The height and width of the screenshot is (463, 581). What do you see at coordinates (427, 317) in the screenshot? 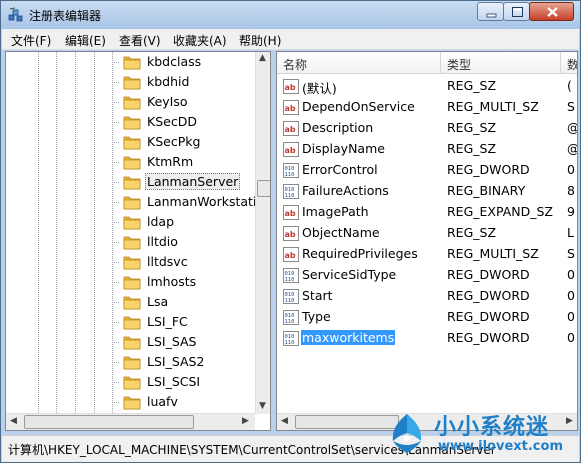
I see `table-row: 010 110 Type REG_DWORD 0` at bounding box center [427, 317].